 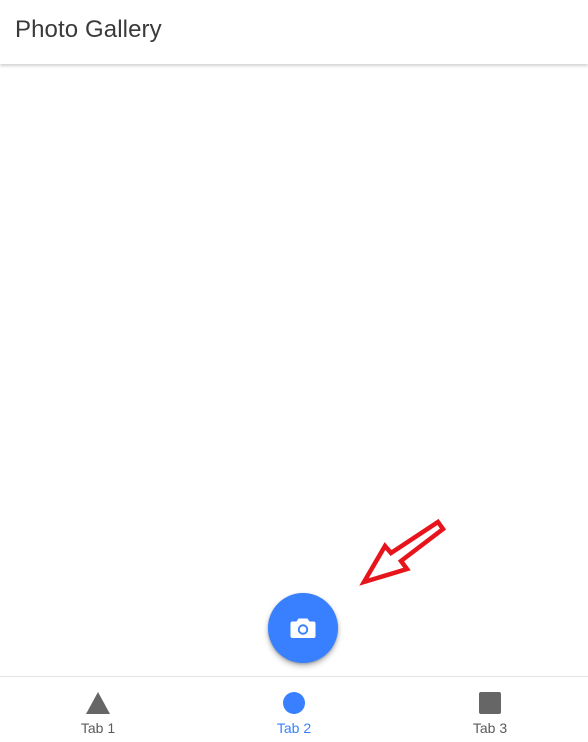 What do you see at coordinates (294, 728) in the screenshot?
I see `tab-label: Tab 2` at bounding box center [294, 728].